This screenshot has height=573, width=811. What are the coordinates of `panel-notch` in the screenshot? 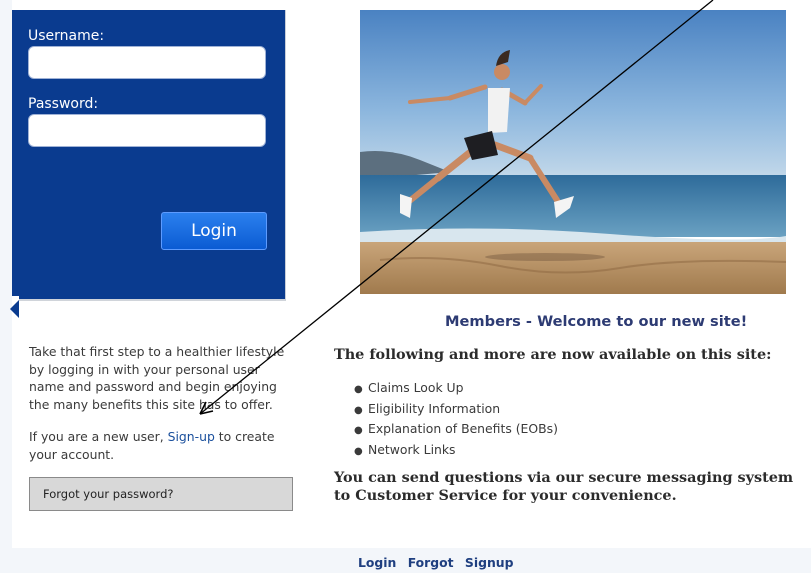 It's located at (14, 309).